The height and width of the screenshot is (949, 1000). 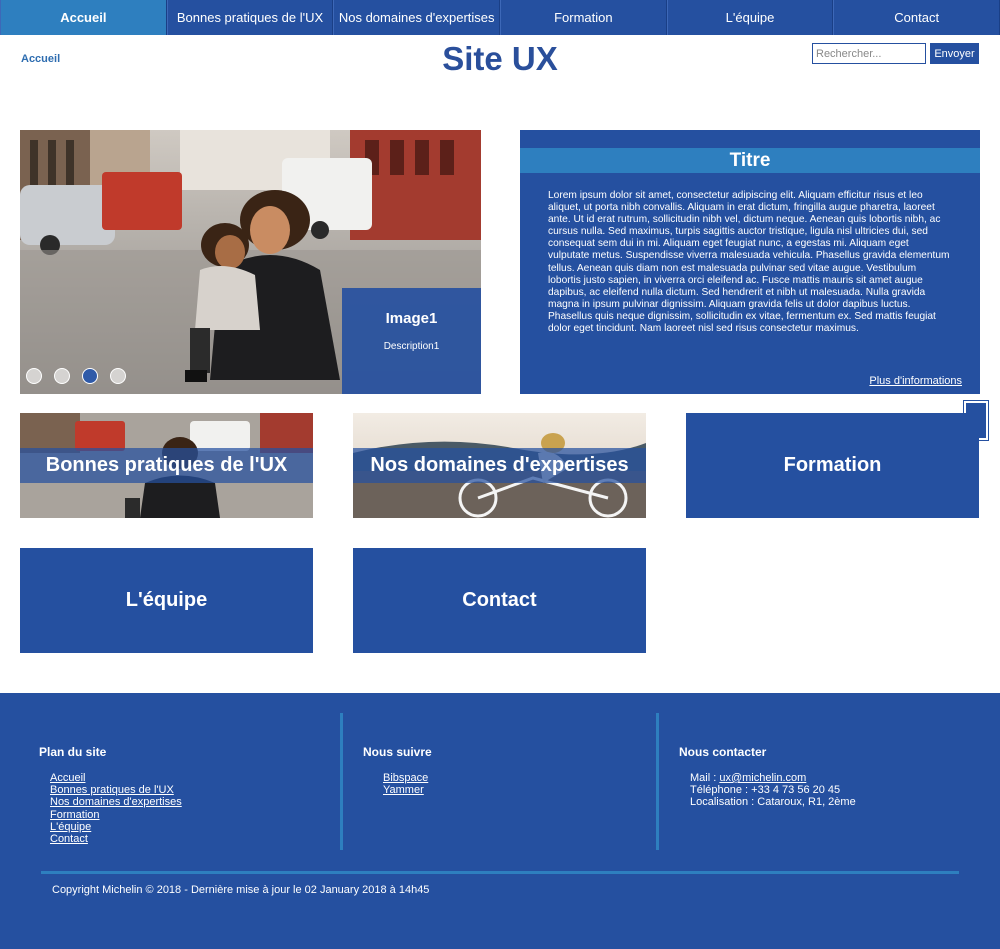 I want to click on contact-title: Nous contacter, so click(x=723, y=752).